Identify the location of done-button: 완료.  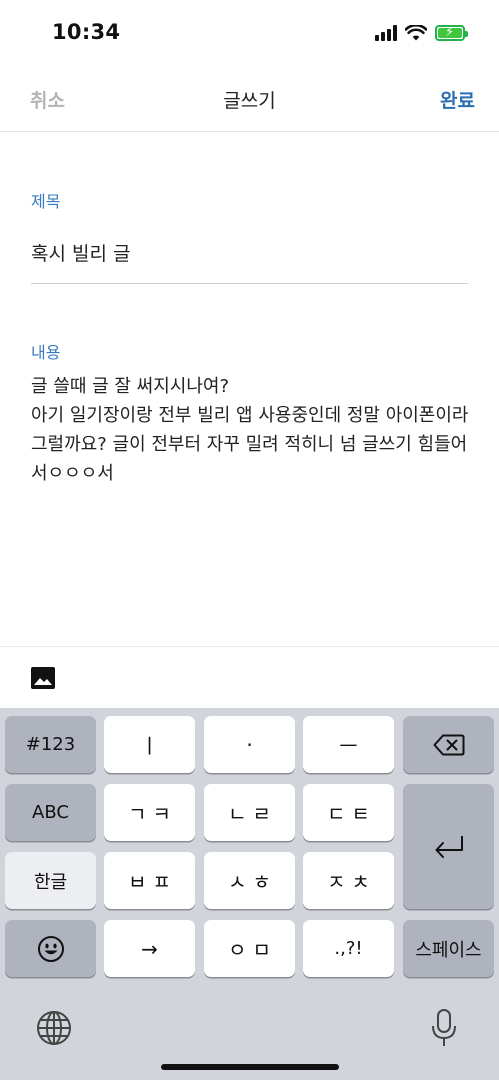
(457, 99).